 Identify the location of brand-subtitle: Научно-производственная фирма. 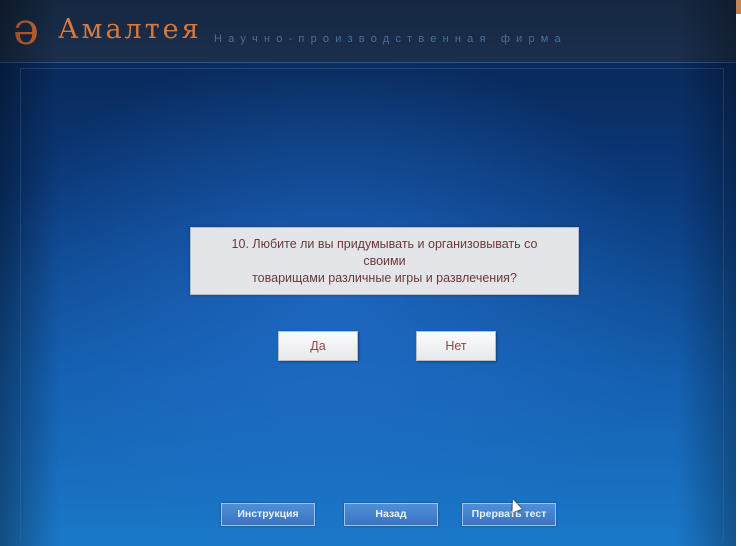
(390, 39).